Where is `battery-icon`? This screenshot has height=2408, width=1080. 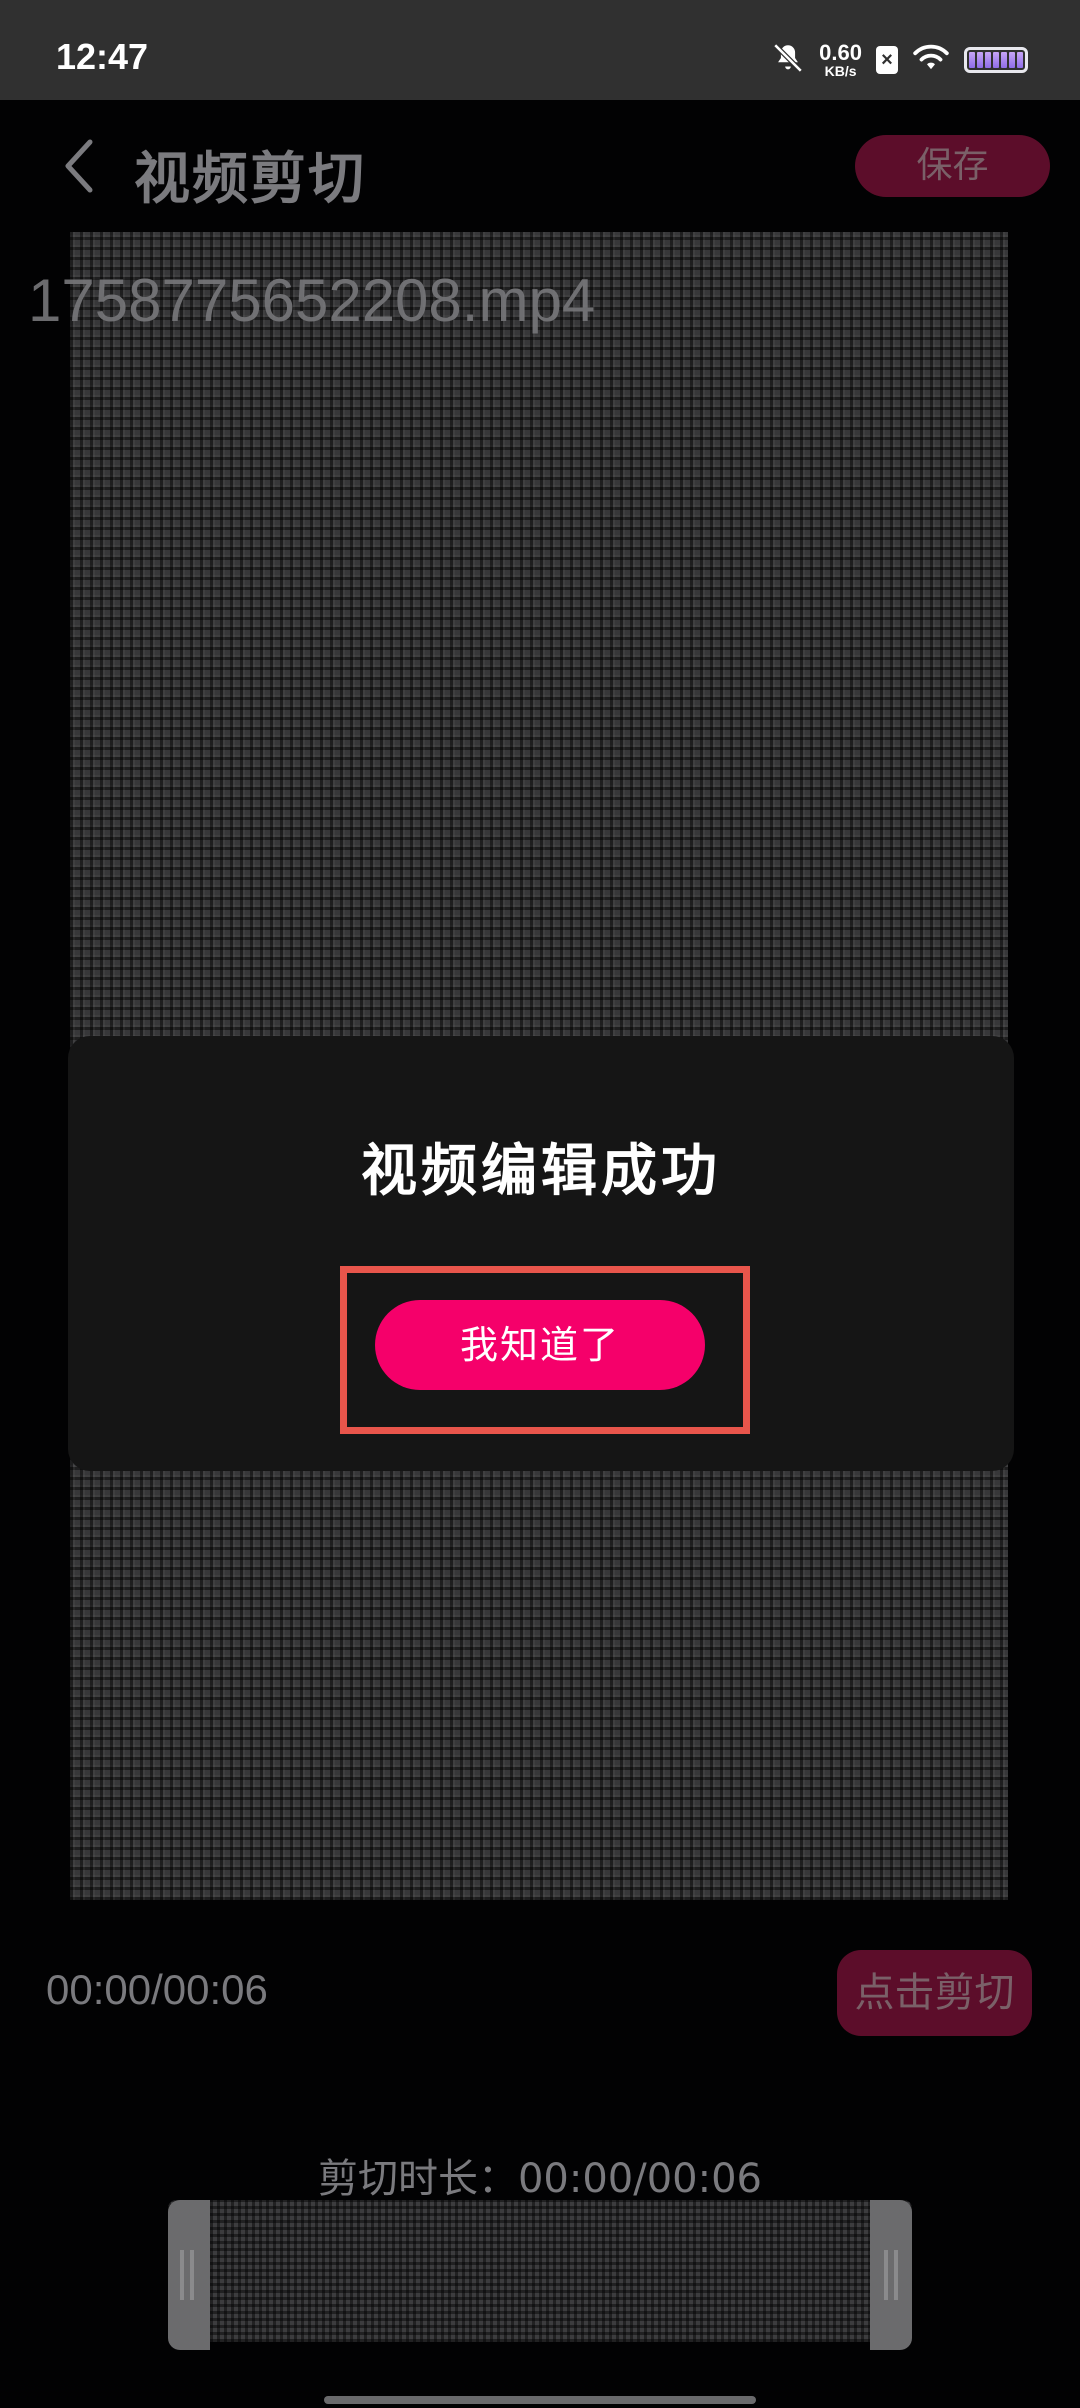 battery-icon is located at coordinates (996, 60).